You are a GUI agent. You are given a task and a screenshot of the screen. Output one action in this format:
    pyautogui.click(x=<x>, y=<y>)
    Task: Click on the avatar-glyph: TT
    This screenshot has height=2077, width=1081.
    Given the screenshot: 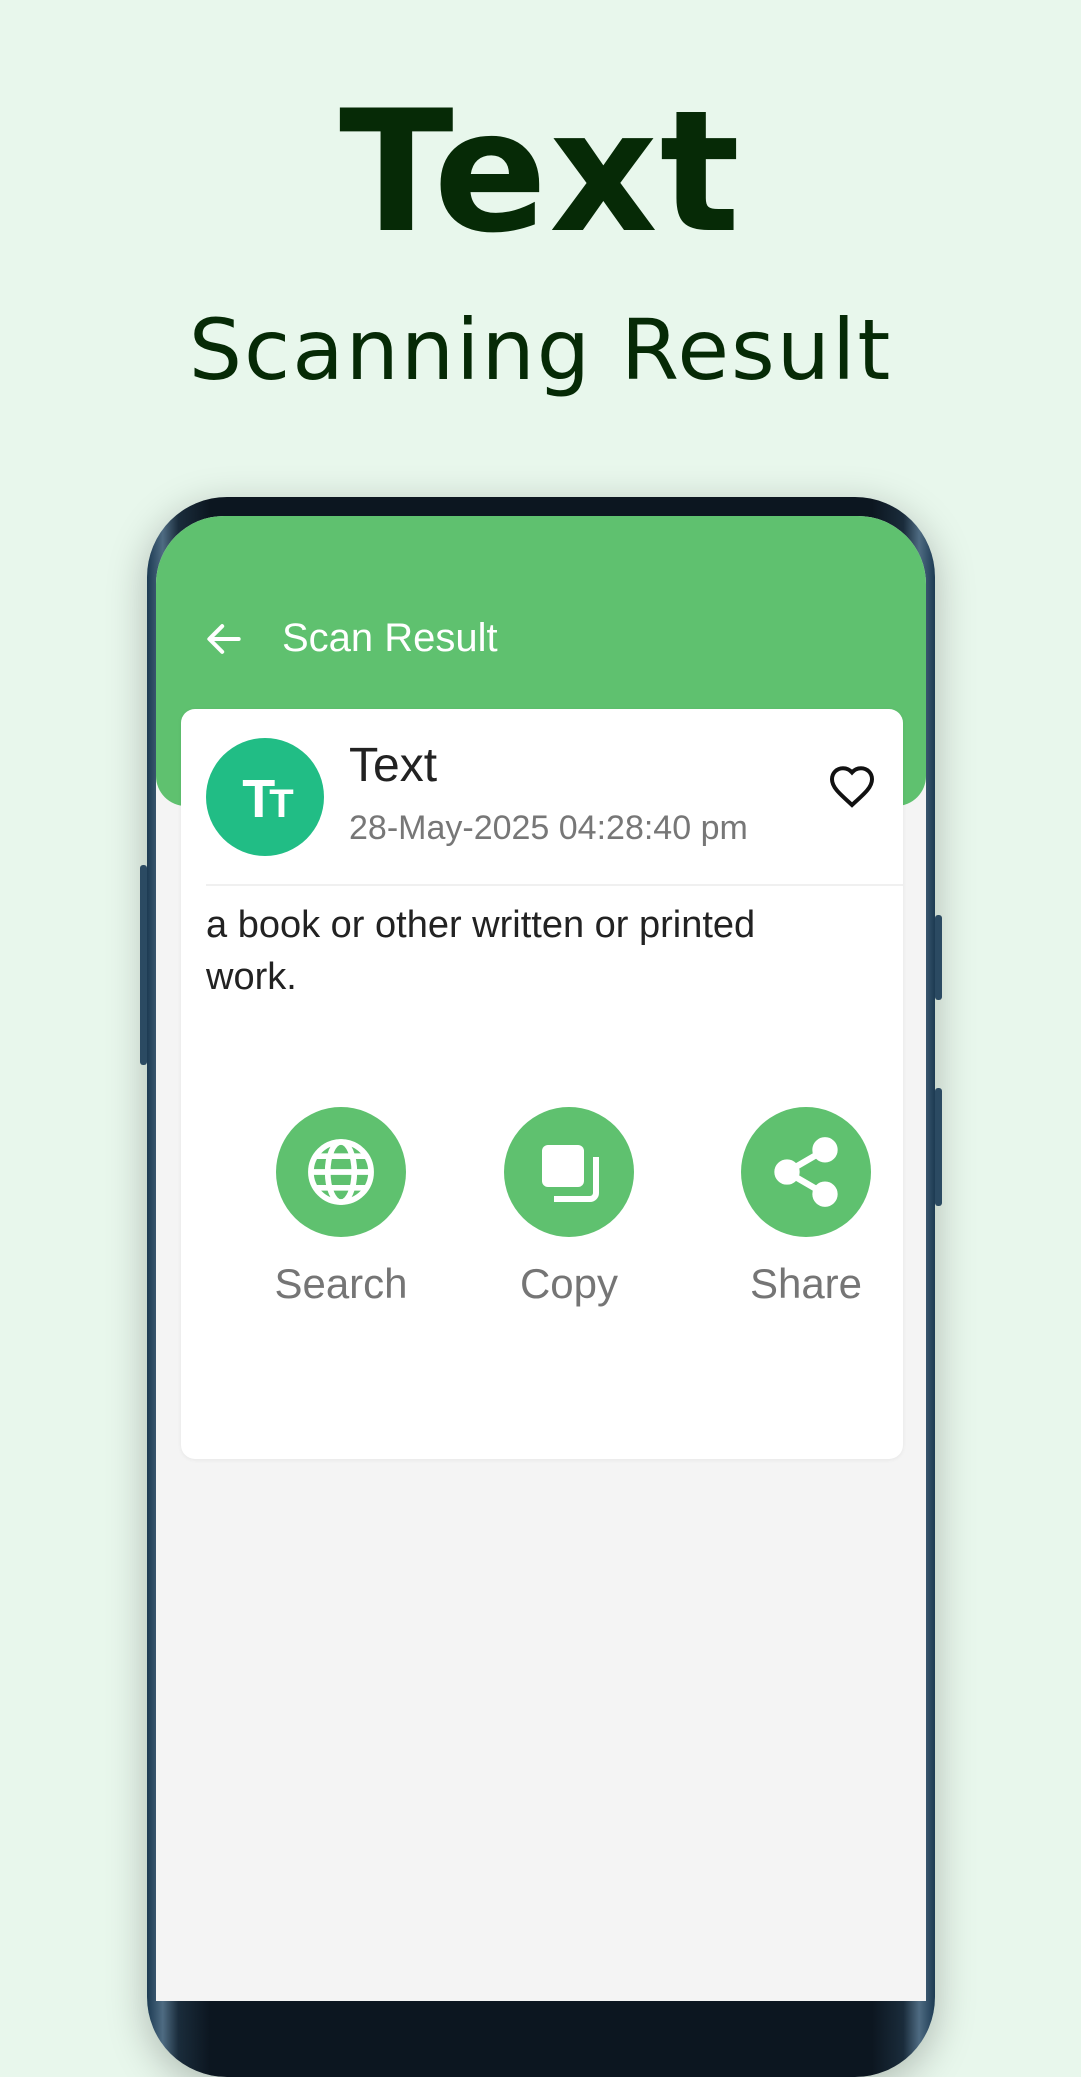 What is the action you would take?
    pyautogui.click(x=268, y=799)
    